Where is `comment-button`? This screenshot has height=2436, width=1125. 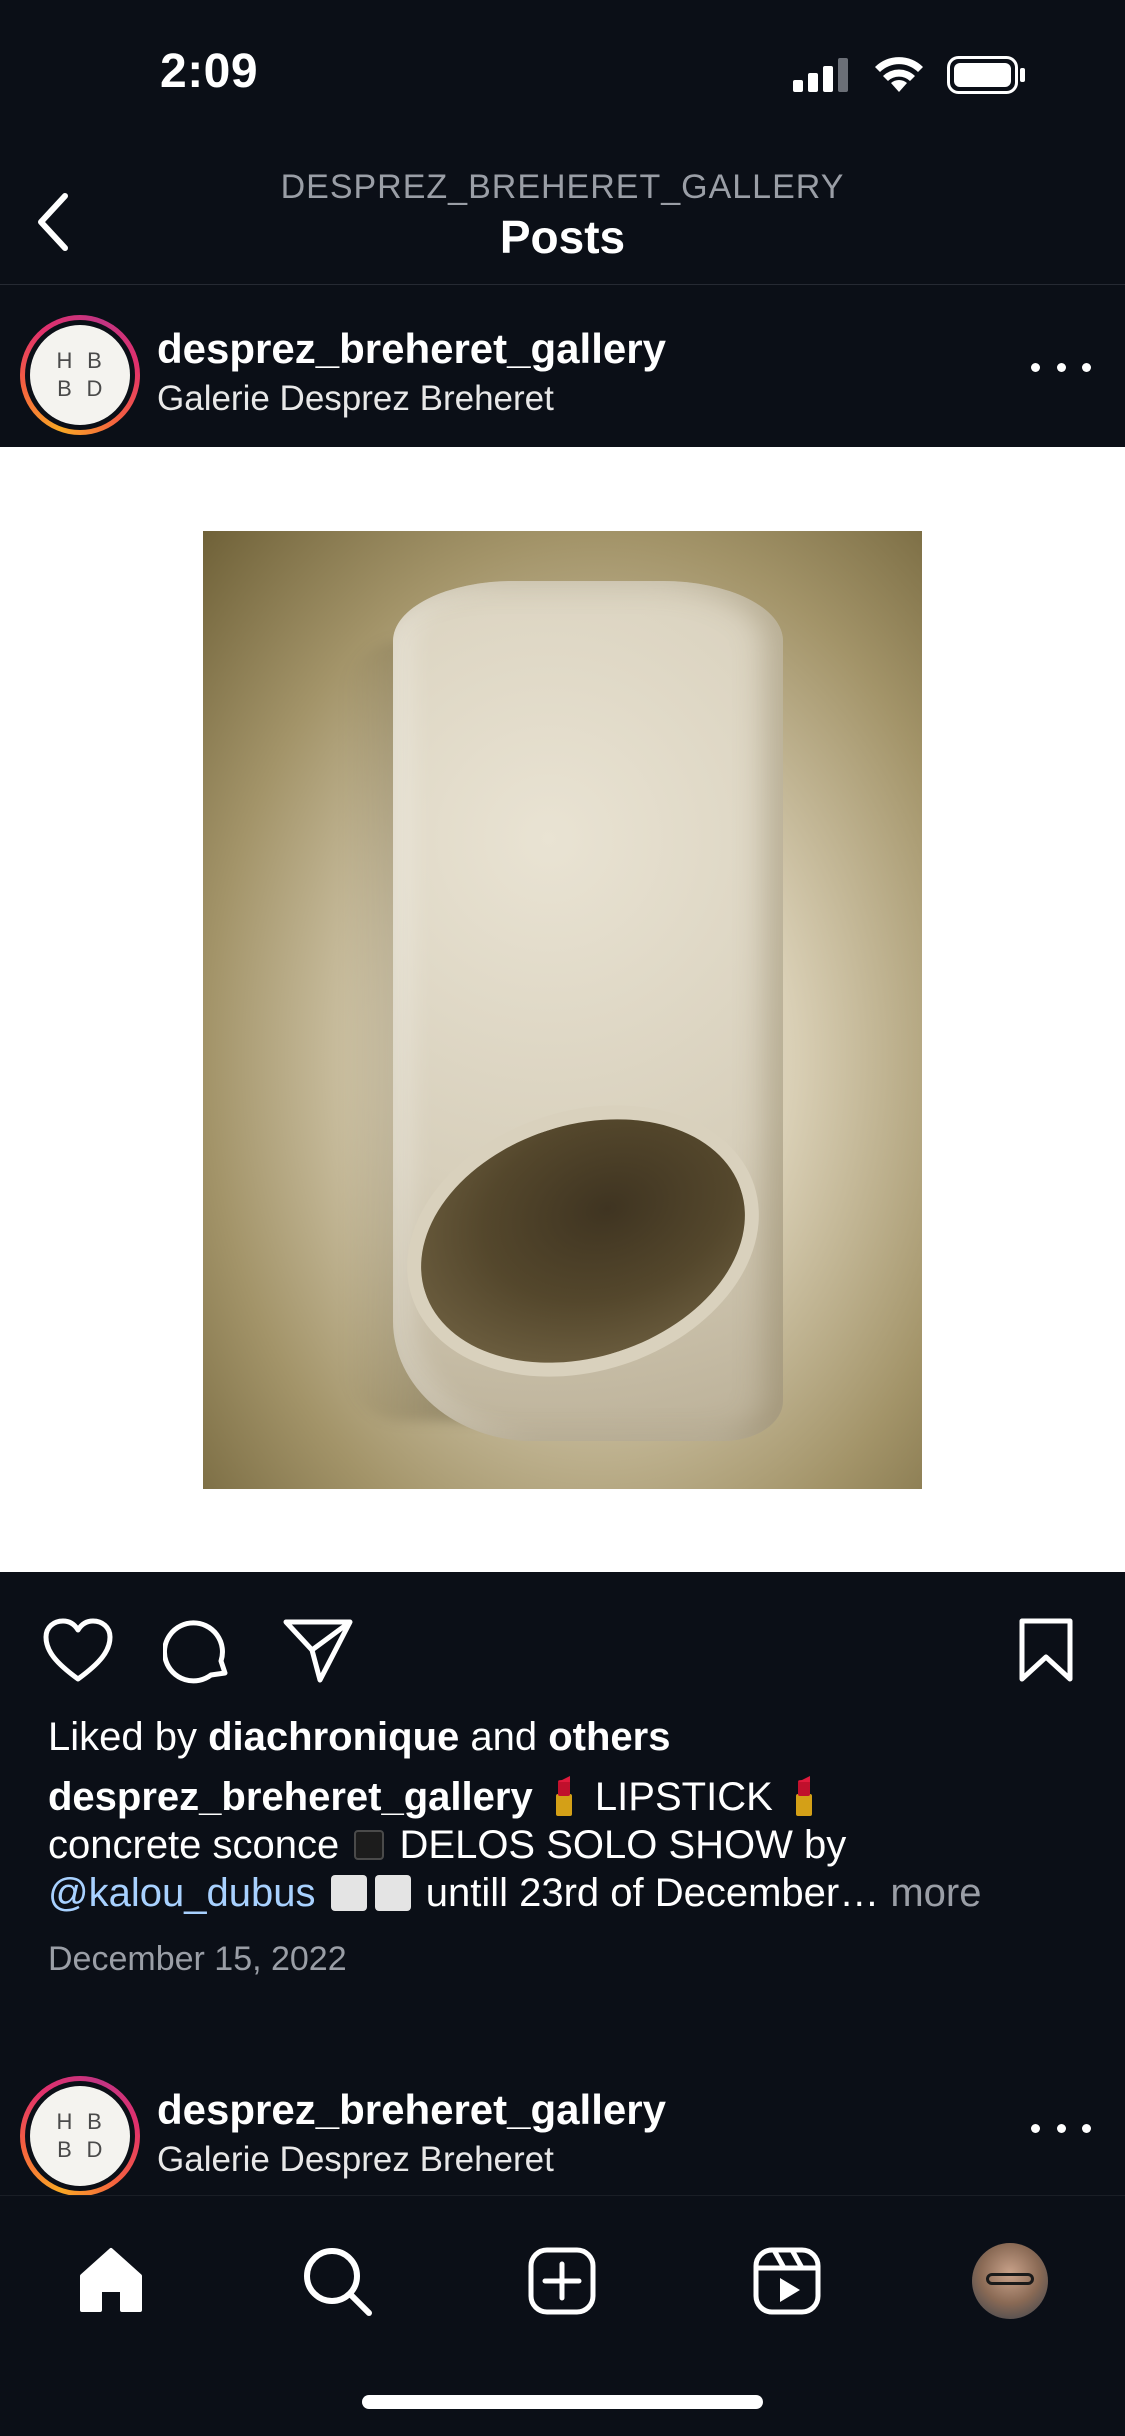
comment-button is located at coordinates (198, 1650).